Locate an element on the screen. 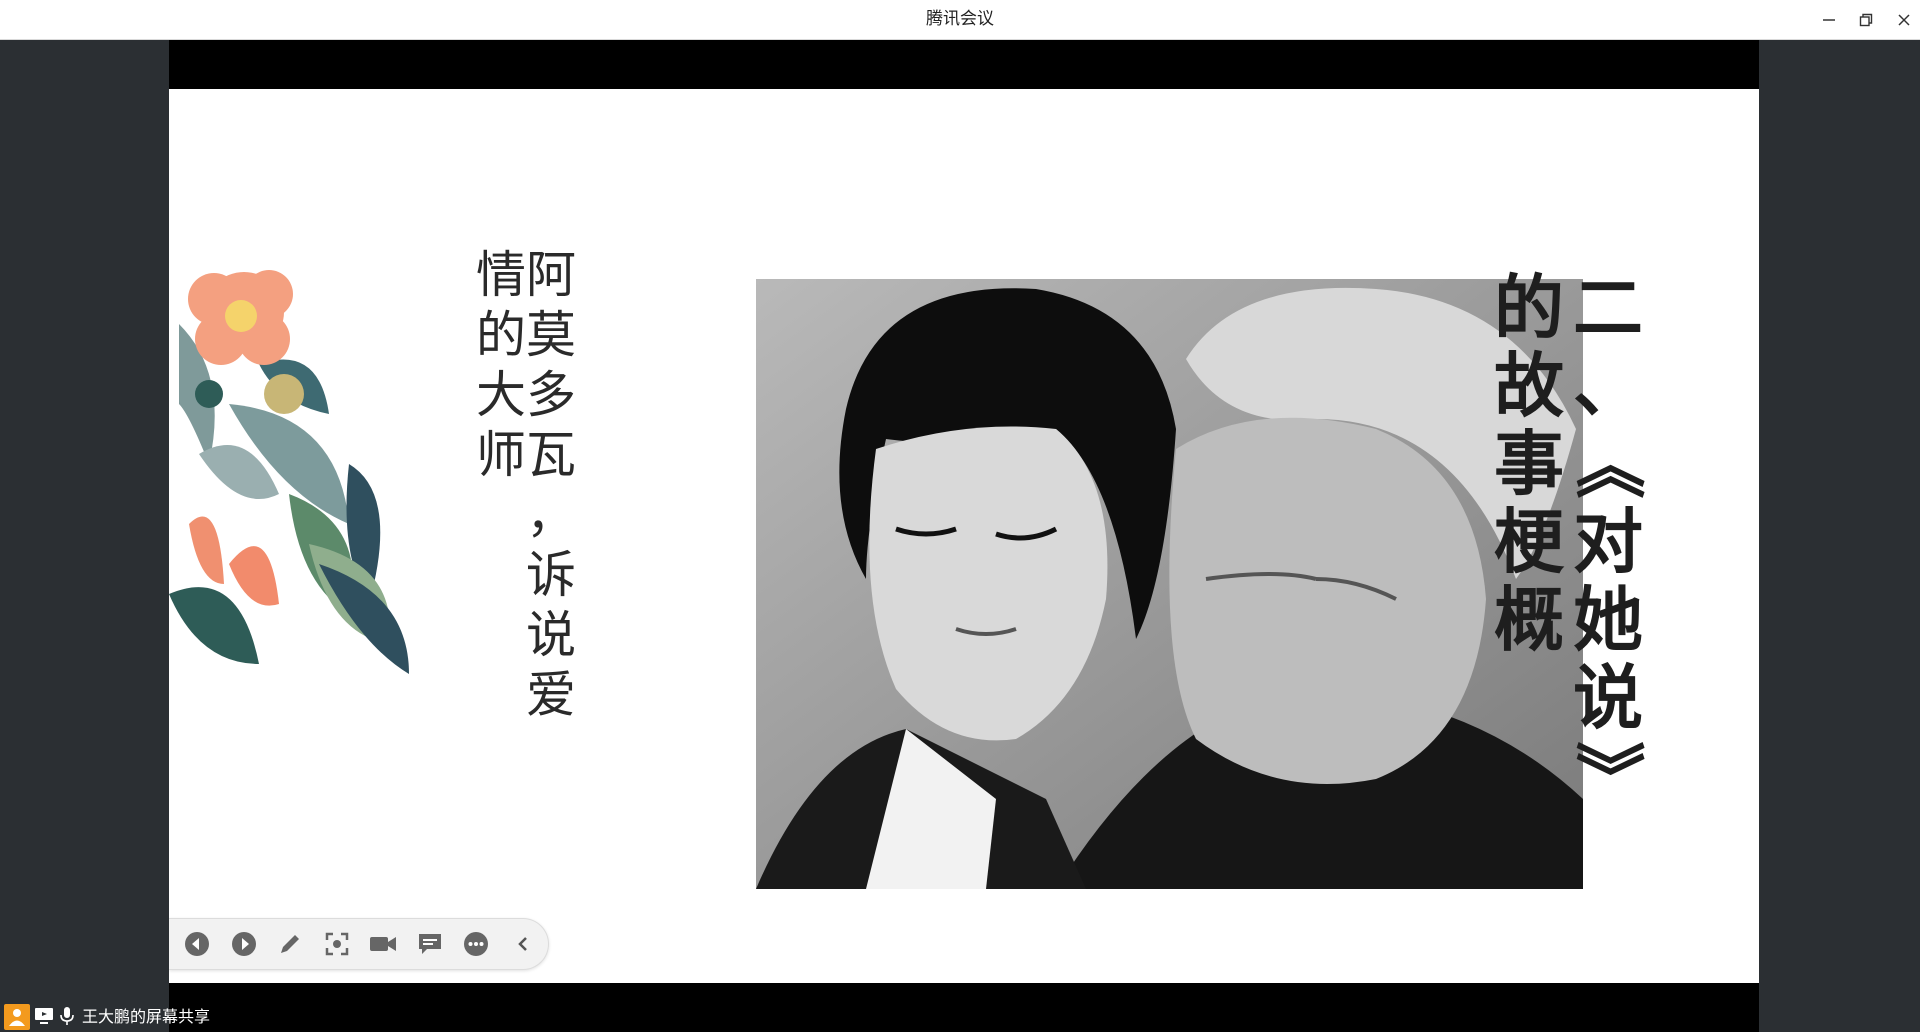 The height and width of the screenshot is (1032, 1920). restore-icon is located at coordinates (1866, 20).